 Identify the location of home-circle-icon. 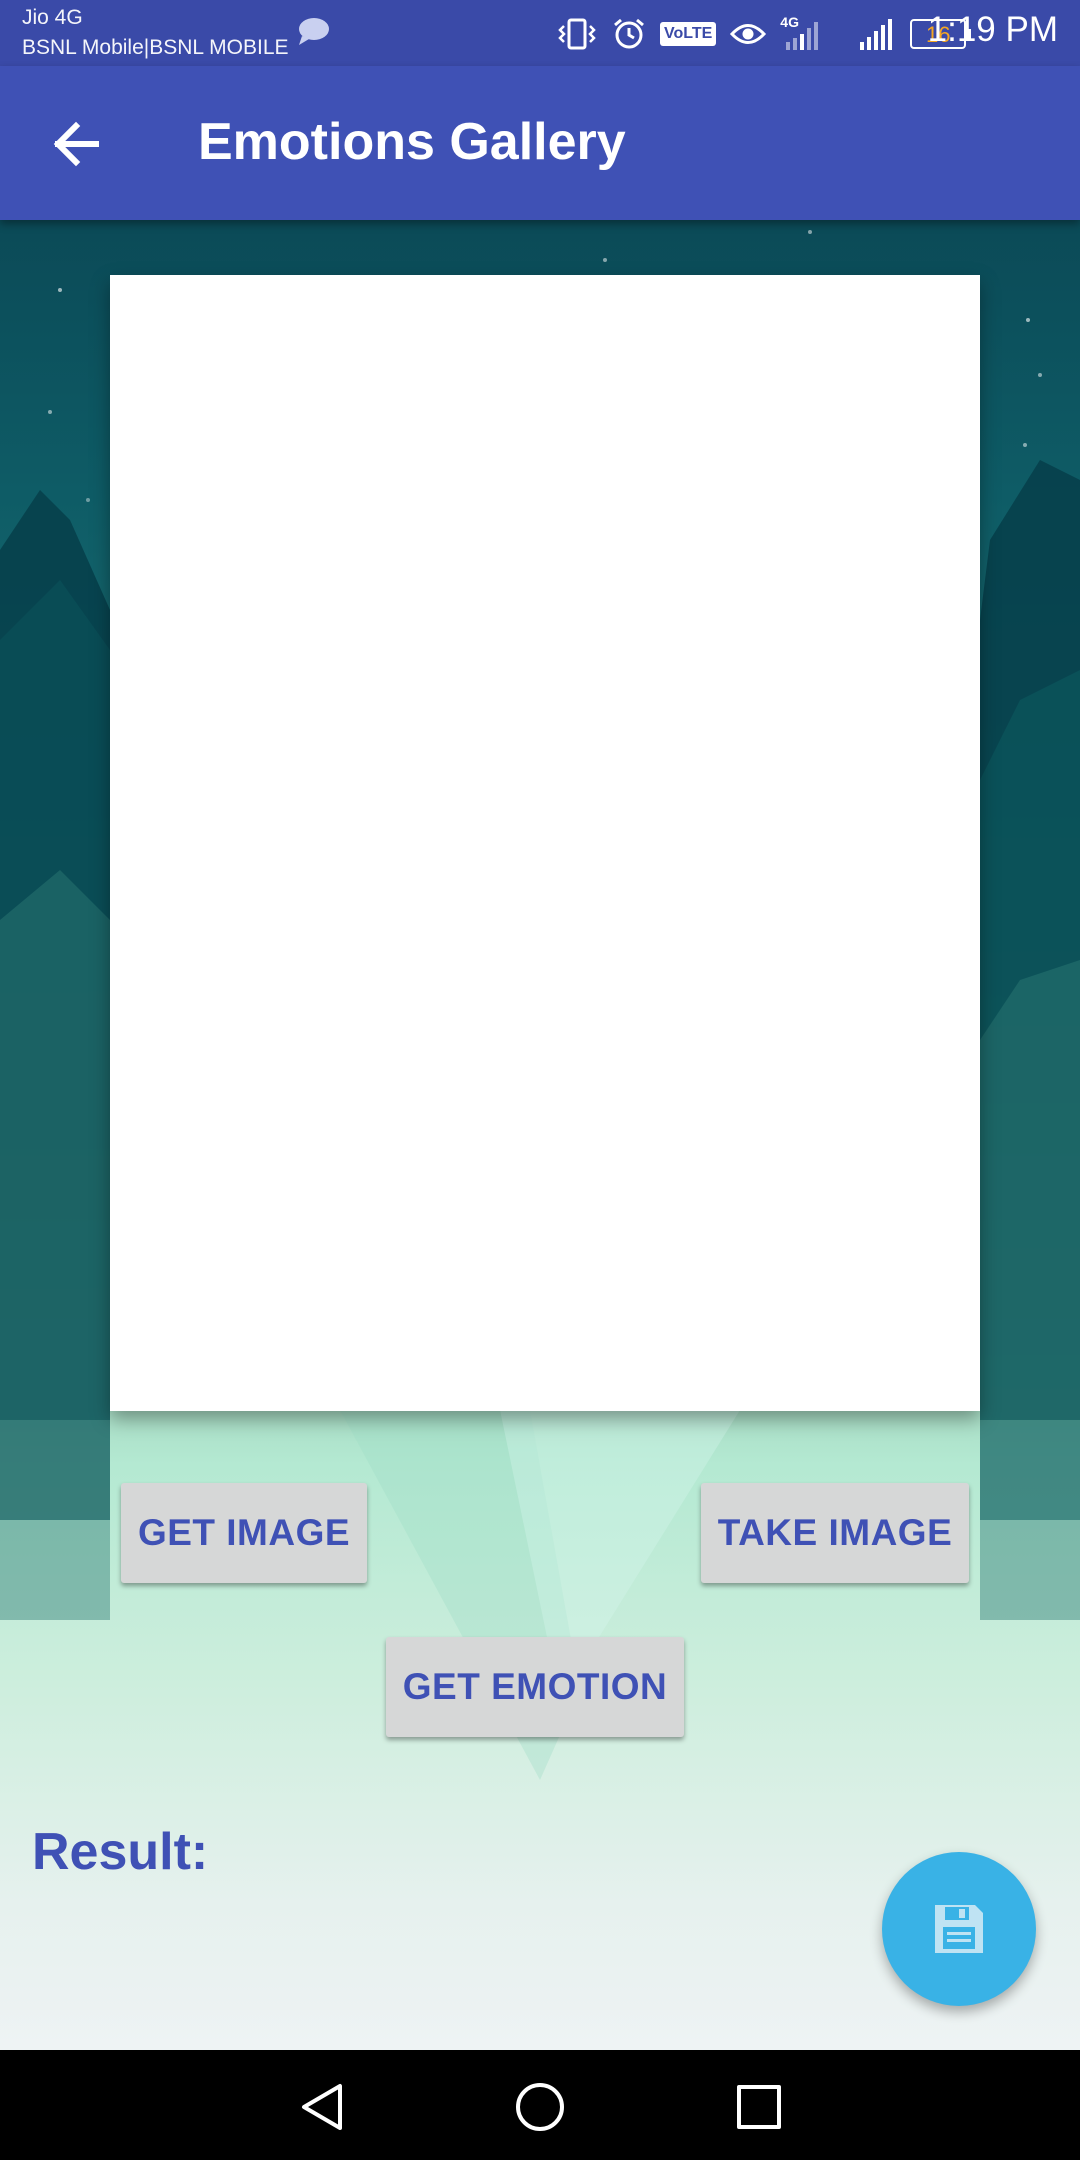
(540, 2107).